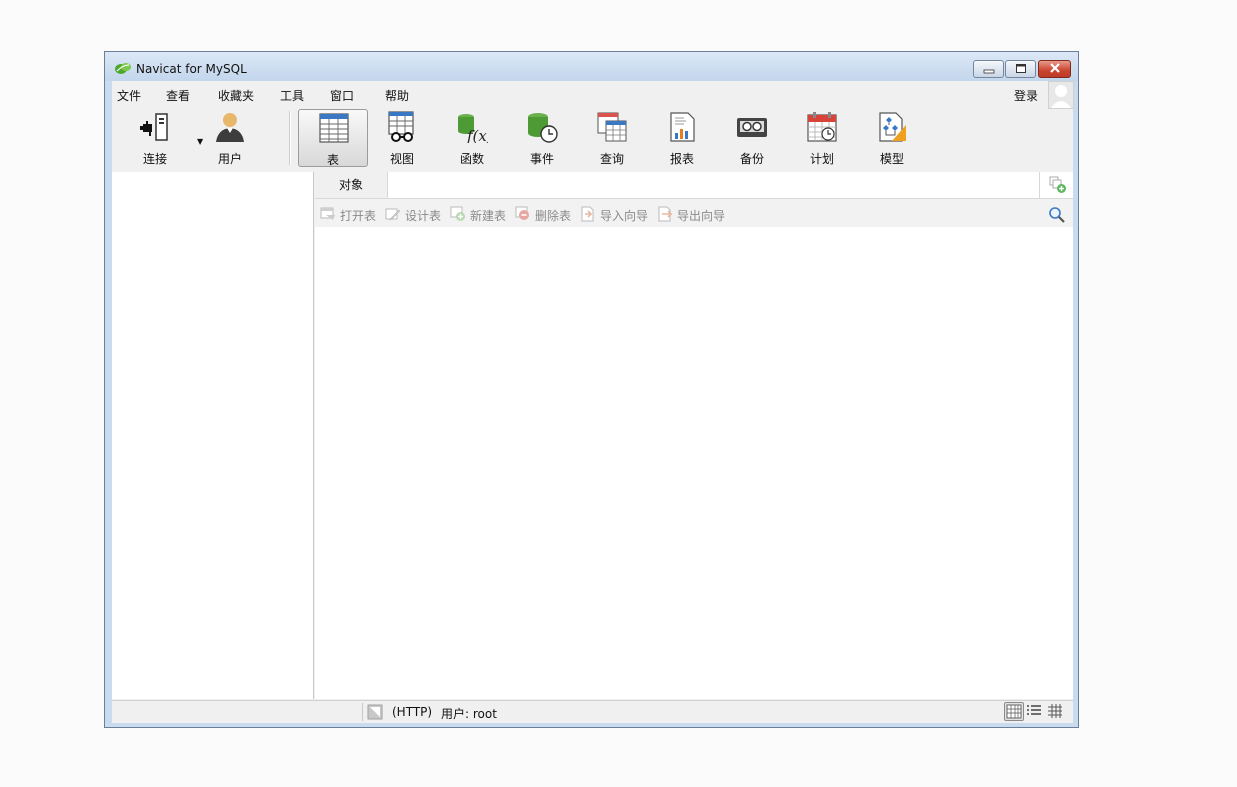 This screenshot has width=1237, height=787. What do you see at coordinates (129, 95) in the screenshot?
I see `menu-file: 文件` at bounding box center [129, 95].